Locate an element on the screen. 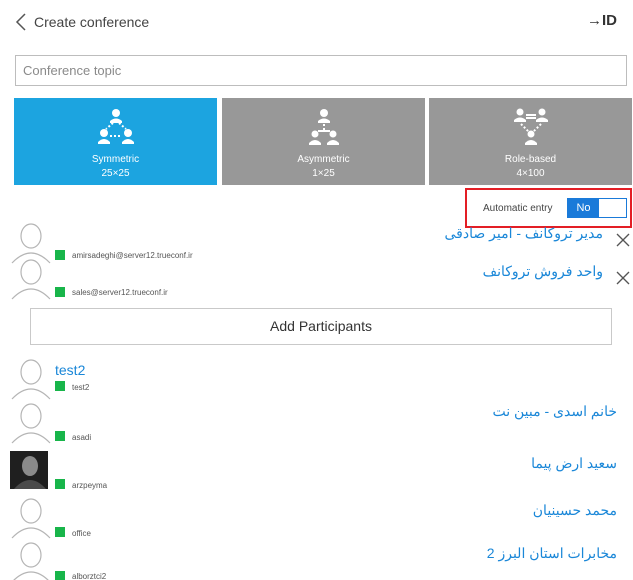 Image resolution: width=633 pixels, height=580 pixels. contact-name: سعید ارض پیما is located at coordinates (574, 463).